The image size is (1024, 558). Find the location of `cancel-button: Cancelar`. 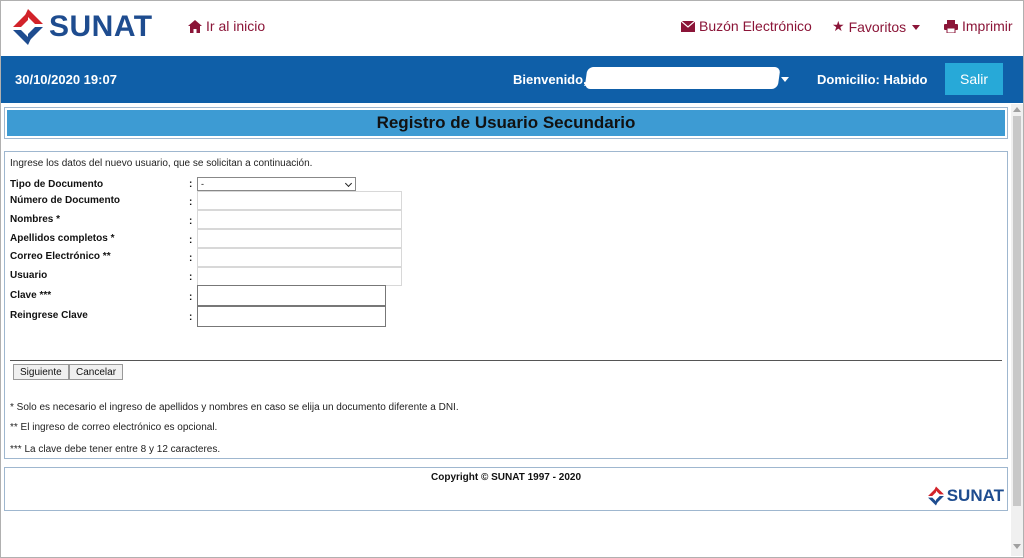

cancel-button: Cancelar is located at coordinates (96, 372).